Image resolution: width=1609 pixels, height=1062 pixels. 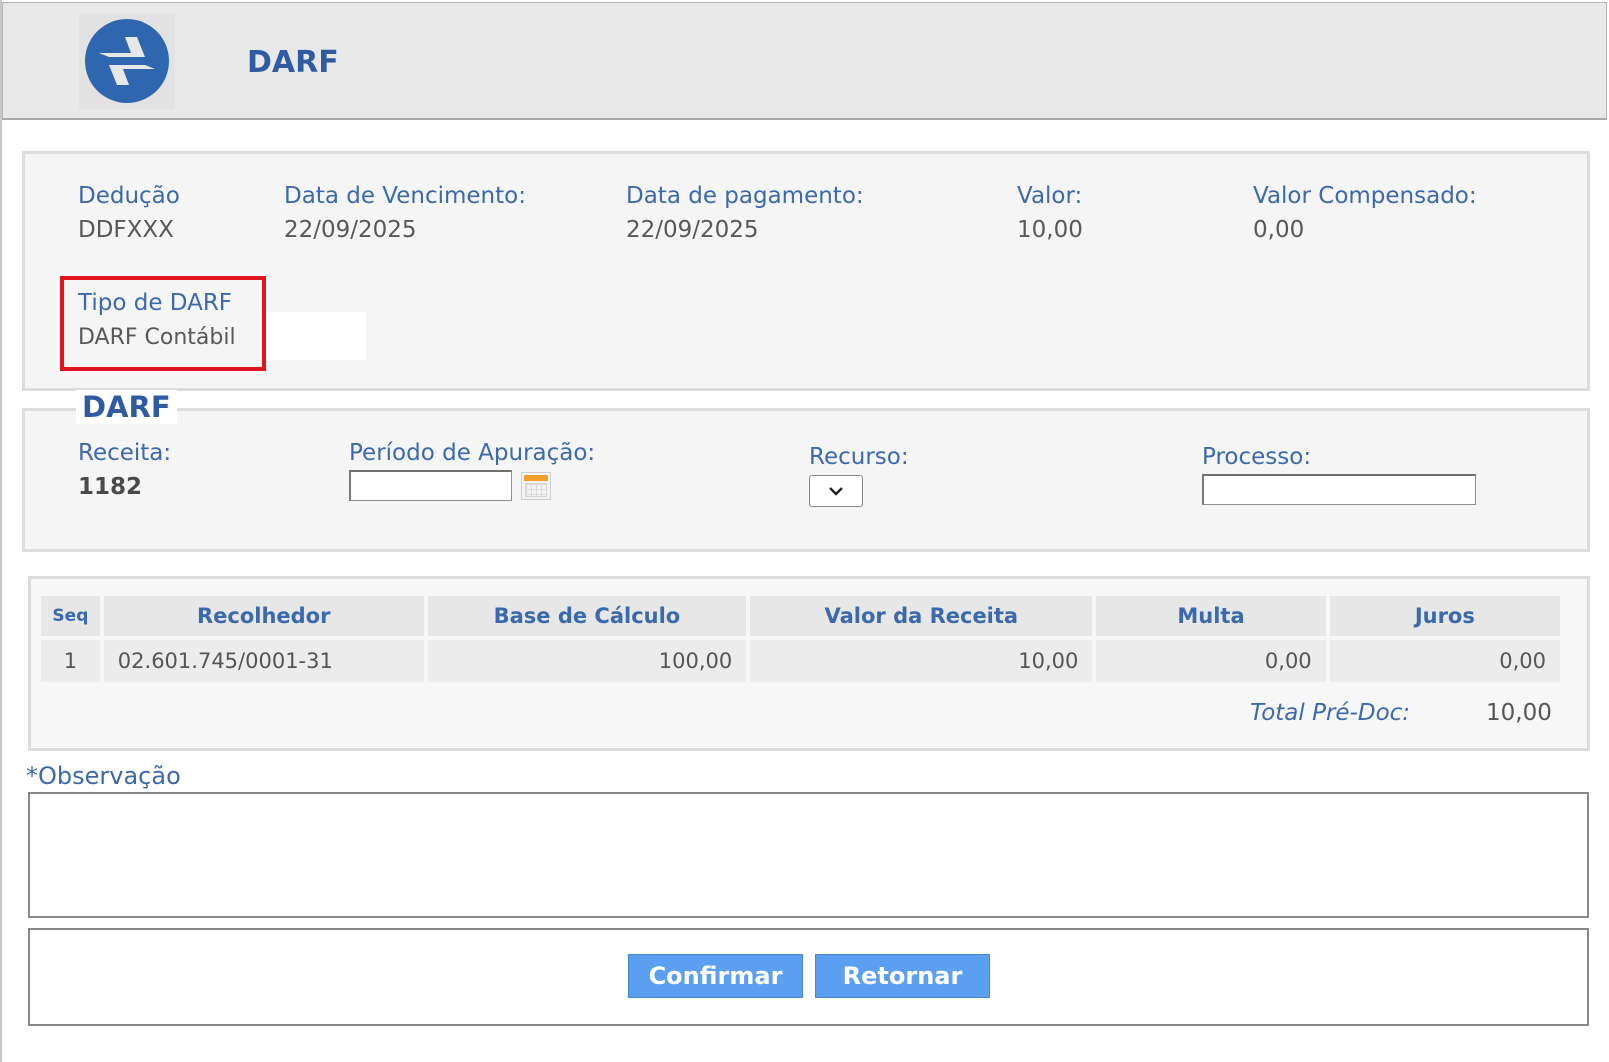 What do you see at coordinates (859, 457) in the screenshot?
I see `recurso-label: Recurso:` at bounding box center [859, 457].